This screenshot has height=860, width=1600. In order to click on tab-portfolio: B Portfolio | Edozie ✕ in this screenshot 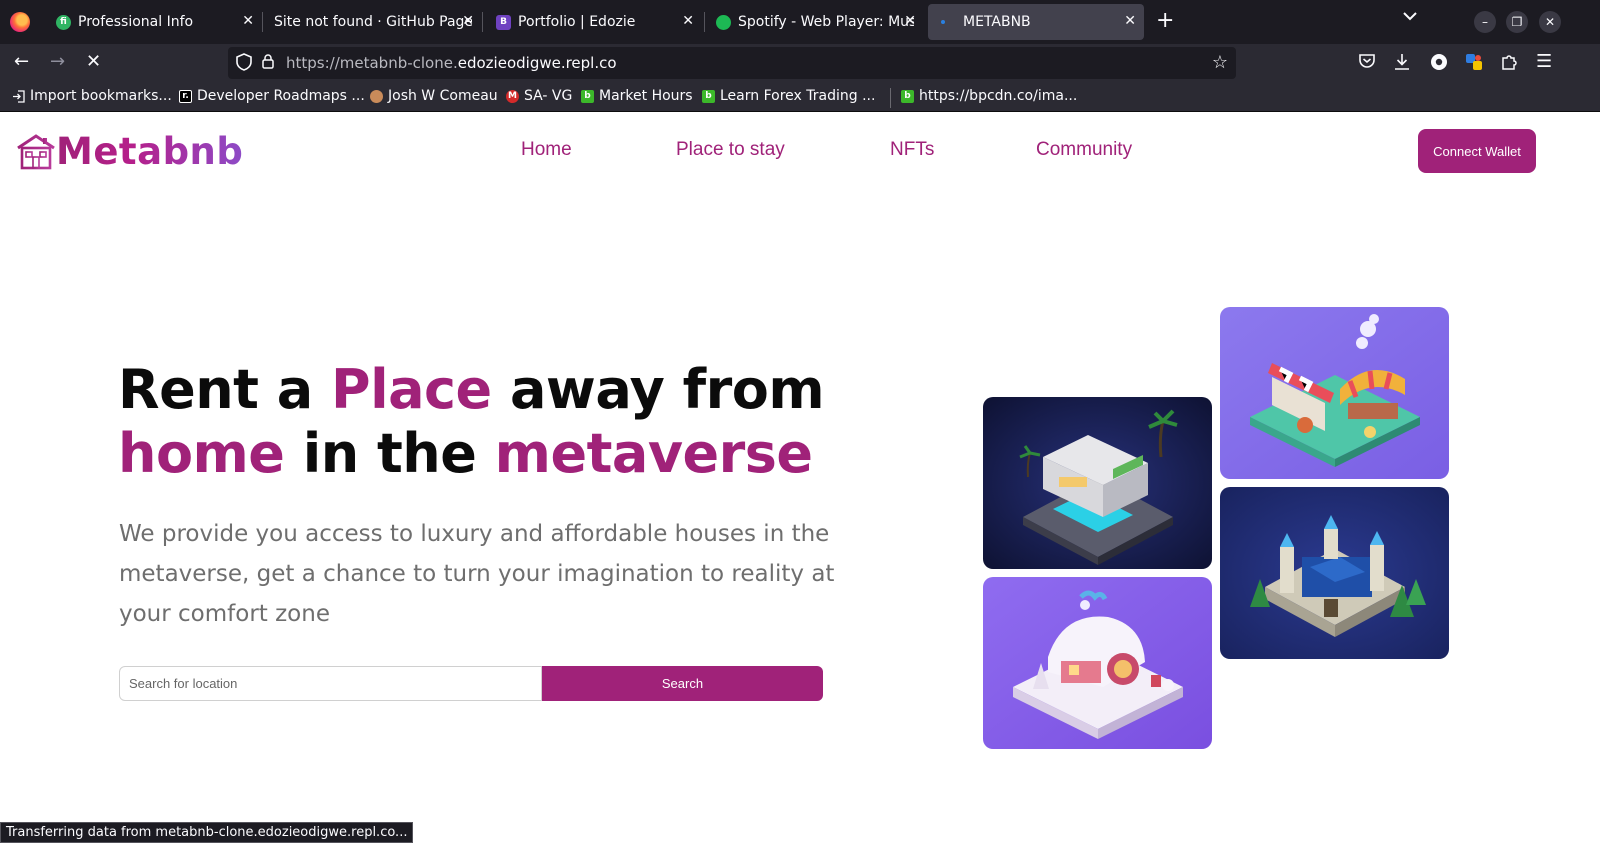, I will do `click(594, 22)`.